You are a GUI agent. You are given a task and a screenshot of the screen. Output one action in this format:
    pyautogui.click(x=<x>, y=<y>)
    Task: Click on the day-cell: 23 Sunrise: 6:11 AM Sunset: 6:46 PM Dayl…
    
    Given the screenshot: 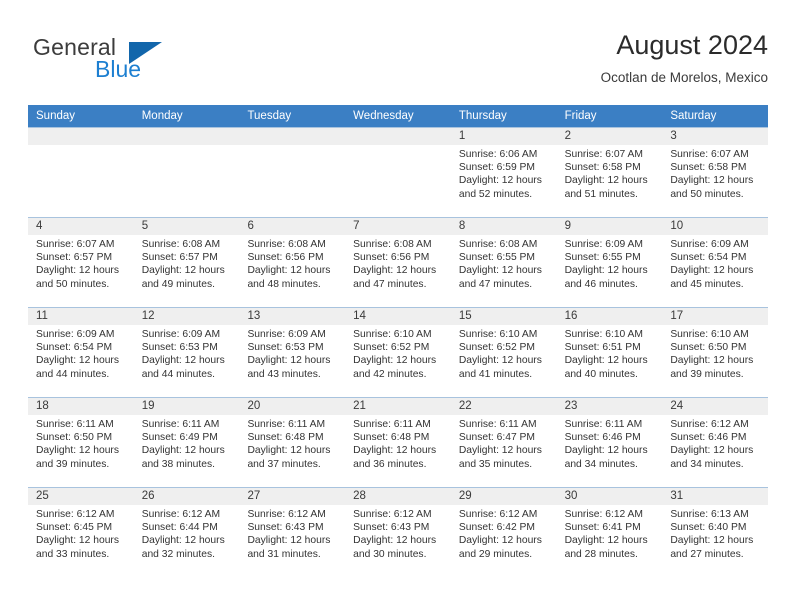 What is the action you would take?
    pyautogui.click(x=609, y=442)
    